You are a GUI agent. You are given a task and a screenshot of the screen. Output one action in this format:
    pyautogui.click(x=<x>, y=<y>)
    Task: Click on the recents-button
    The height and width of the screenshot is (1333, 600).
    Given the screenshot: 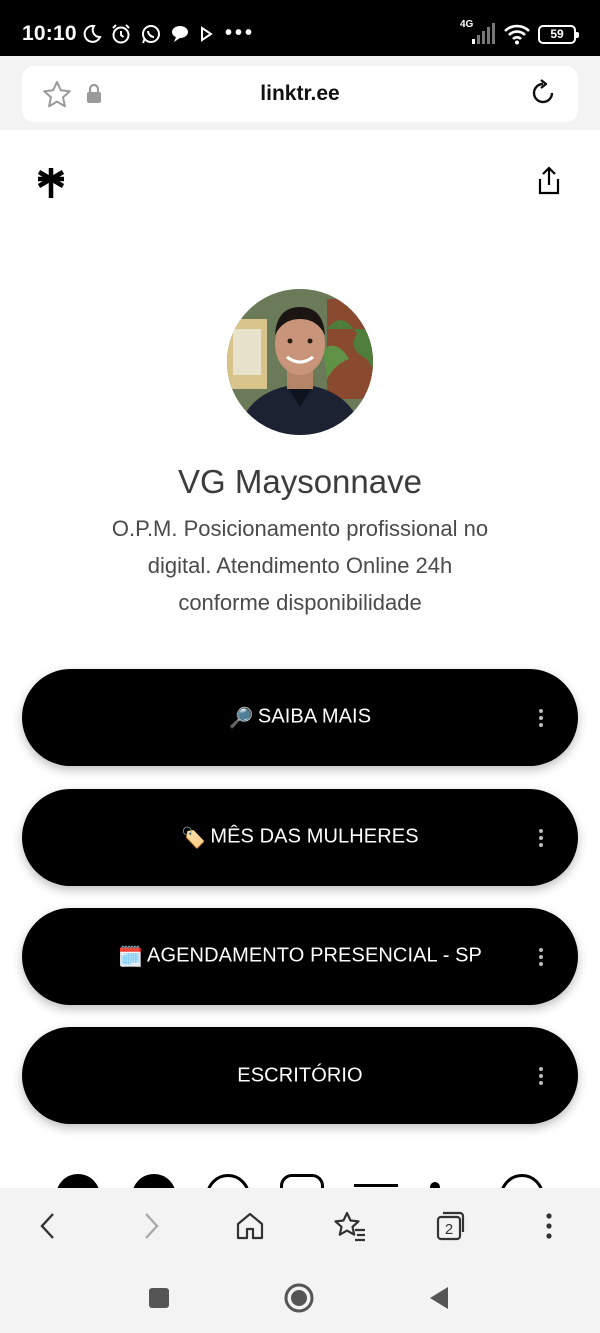 What is the action you would take?
    pyautogui.click(x=159, y=1298)
    